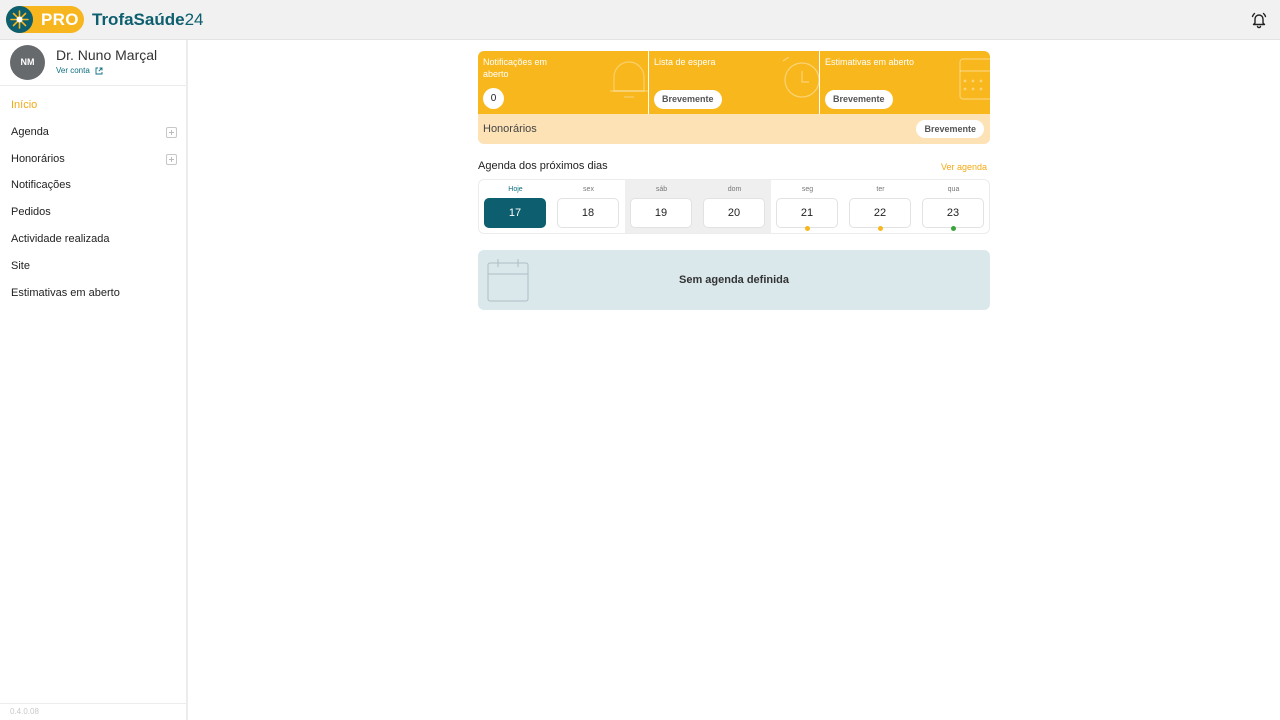 This screenshot has width=1280, height=720. I want to click on agenda-day-17: Hoje 17, so click(515, 206).